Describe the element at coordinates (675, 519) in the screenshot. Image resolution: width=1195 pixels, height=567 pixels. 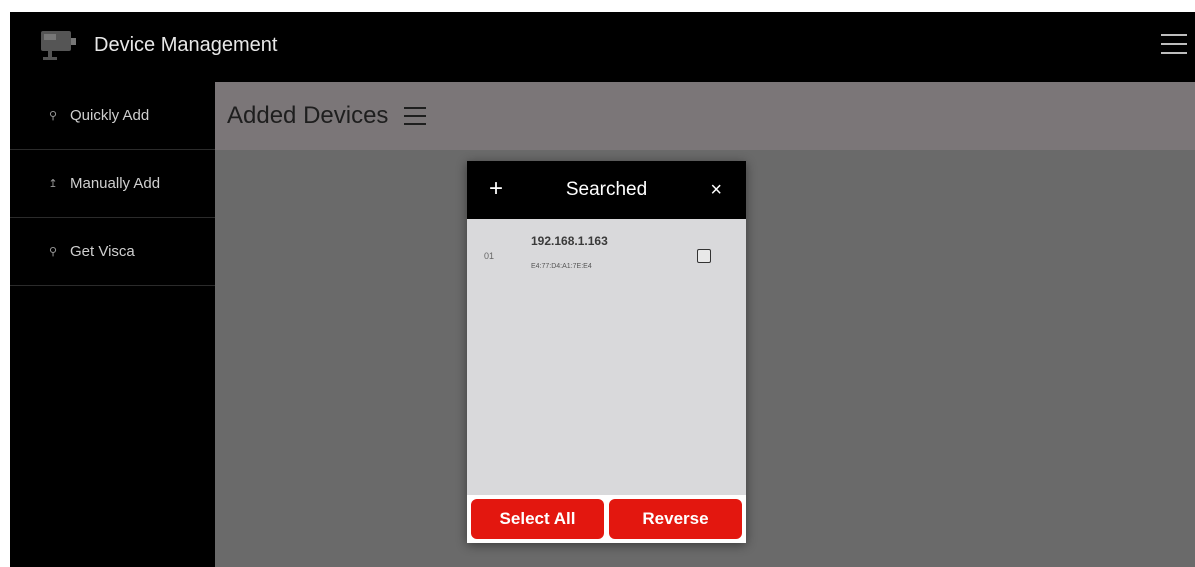
I see `reverse-button: Reverse` at that location.